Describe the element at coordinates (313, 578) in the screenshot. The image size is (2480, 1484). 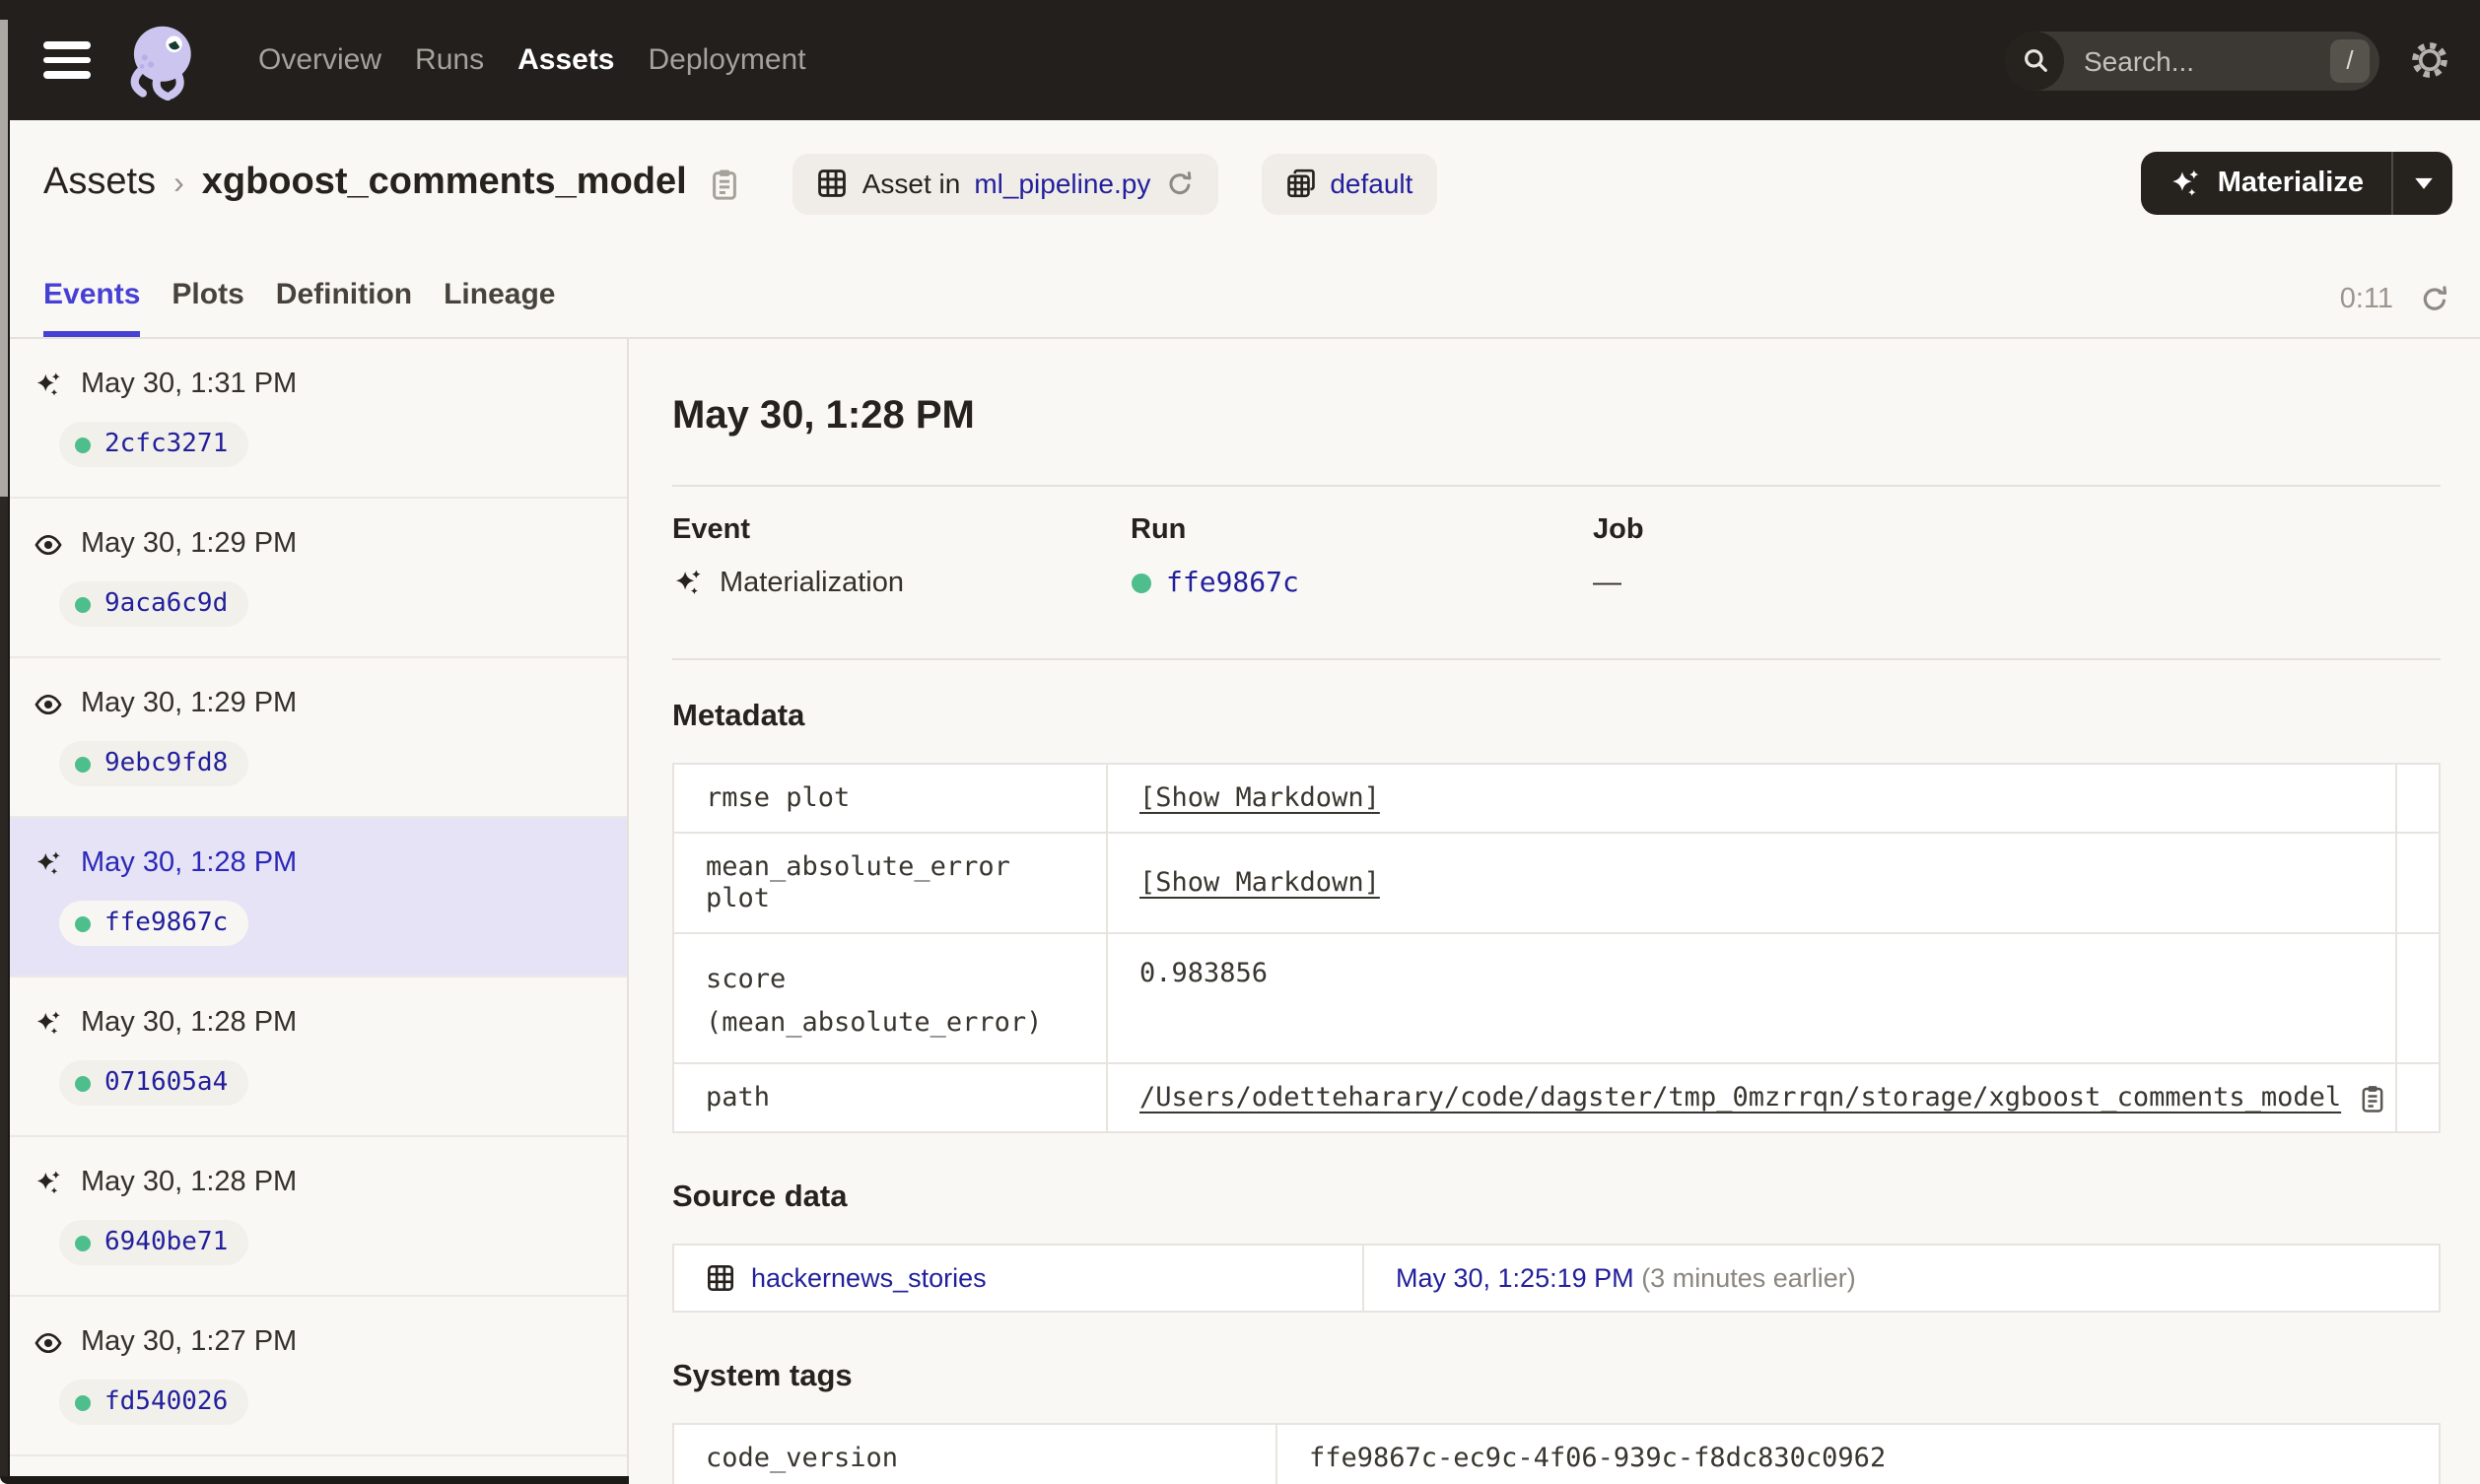
I see `event-list-item: May 30, 1:29 PM 9aca6c9d` at that location.